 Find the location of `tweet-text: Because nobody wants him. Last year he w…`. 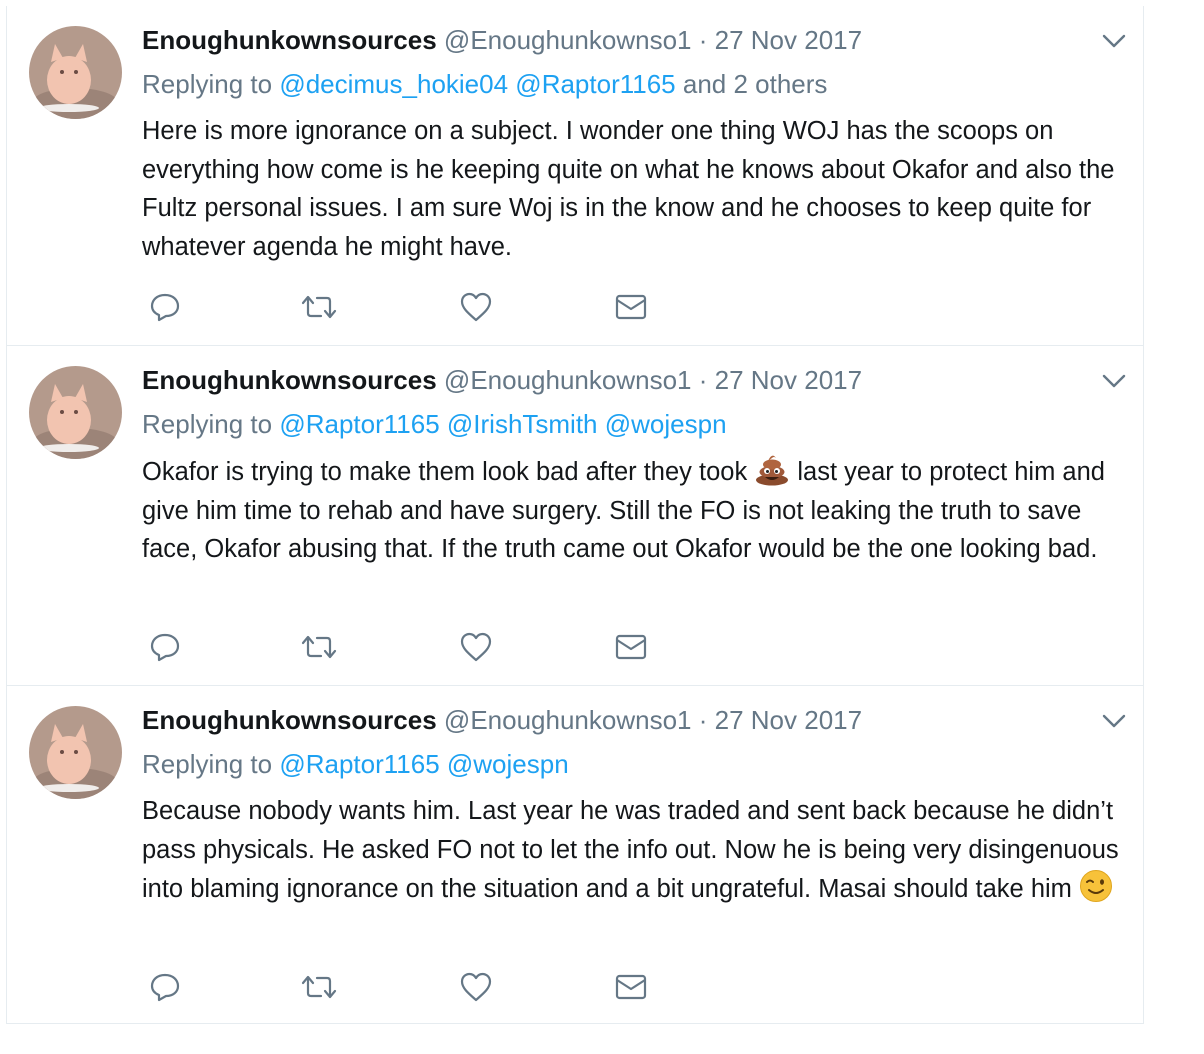

tweet-text: Because nobody wants him. Last year he w… is located at coordinates (637, 850).